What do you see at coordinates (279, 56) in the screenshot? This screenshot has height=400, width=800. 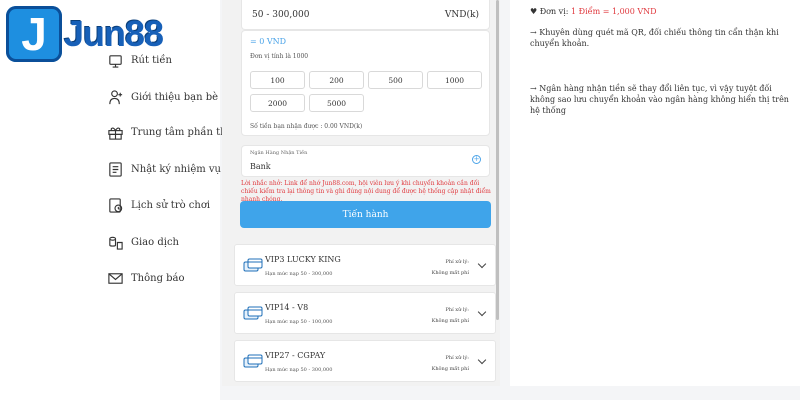 I see `unit-hint: Đơn vị tính là 1000` at bounding box center [279, 56].